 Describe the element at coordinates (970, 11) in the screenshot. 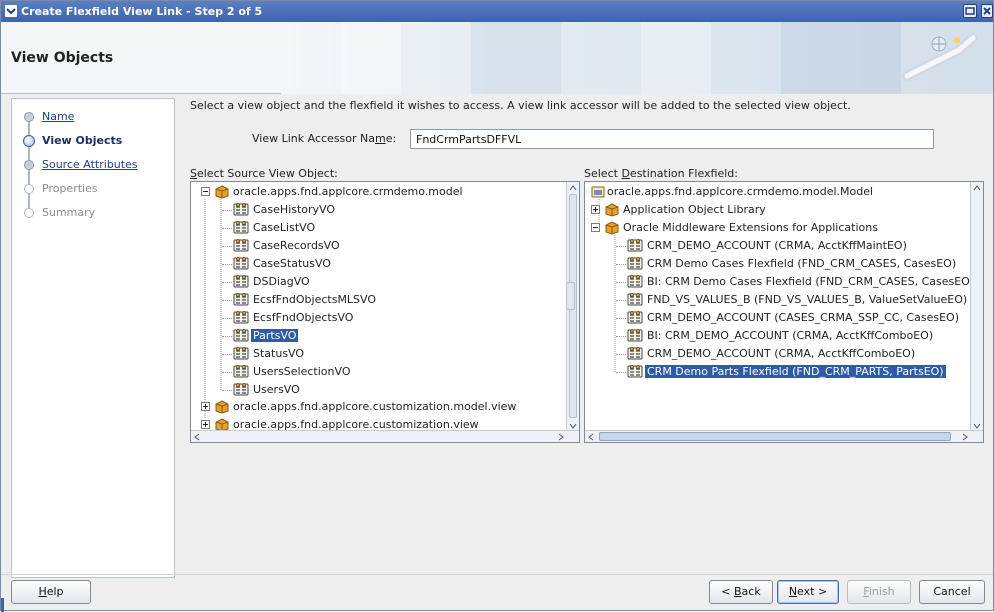

I see `maximize-icon` at that location.